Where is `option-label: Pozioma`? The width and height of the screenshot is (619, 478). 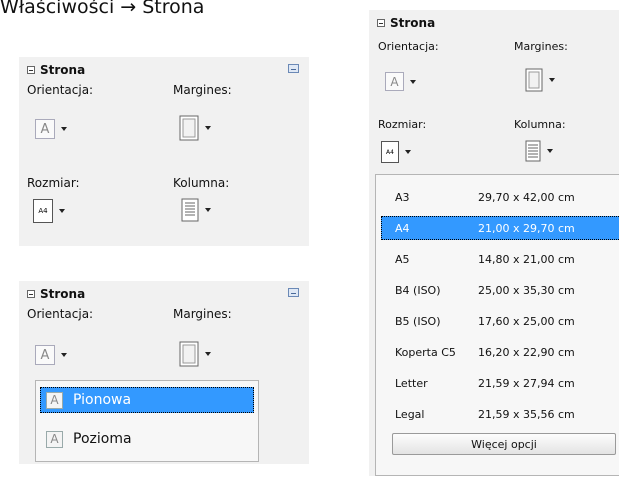 option-label: Pozioma is located at coordinates (102, 439).